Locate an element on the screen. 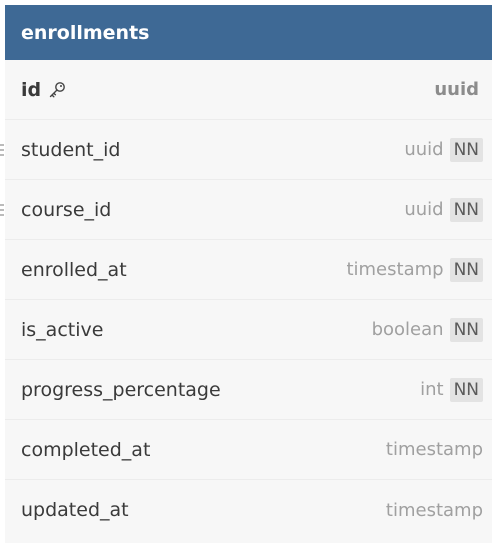 This screenshot has width=497, height=548. column-name: updated_at is located at coordinates (75, 510).